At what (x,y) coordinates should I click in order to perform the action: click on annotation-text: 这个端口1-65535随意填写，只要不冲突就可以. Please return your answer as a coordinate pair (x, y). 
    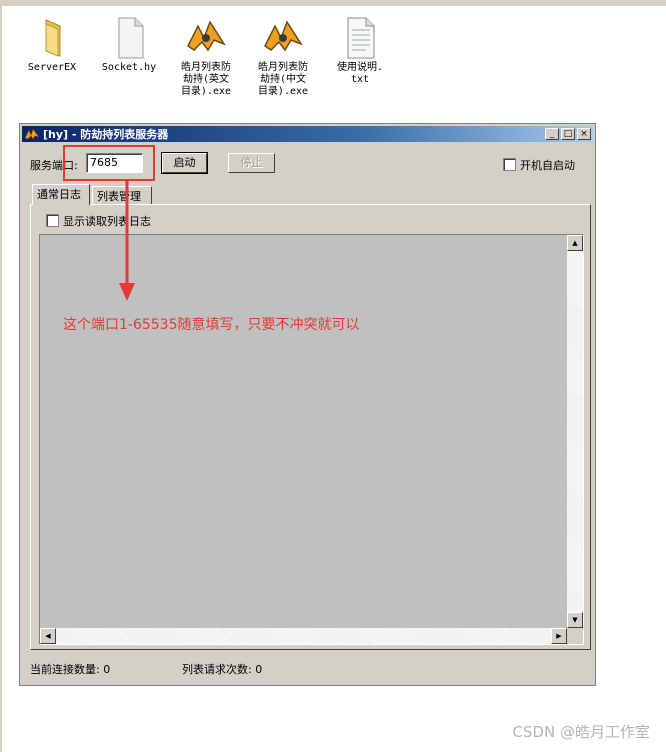
    Looking at the image, I should click on (211, 325).